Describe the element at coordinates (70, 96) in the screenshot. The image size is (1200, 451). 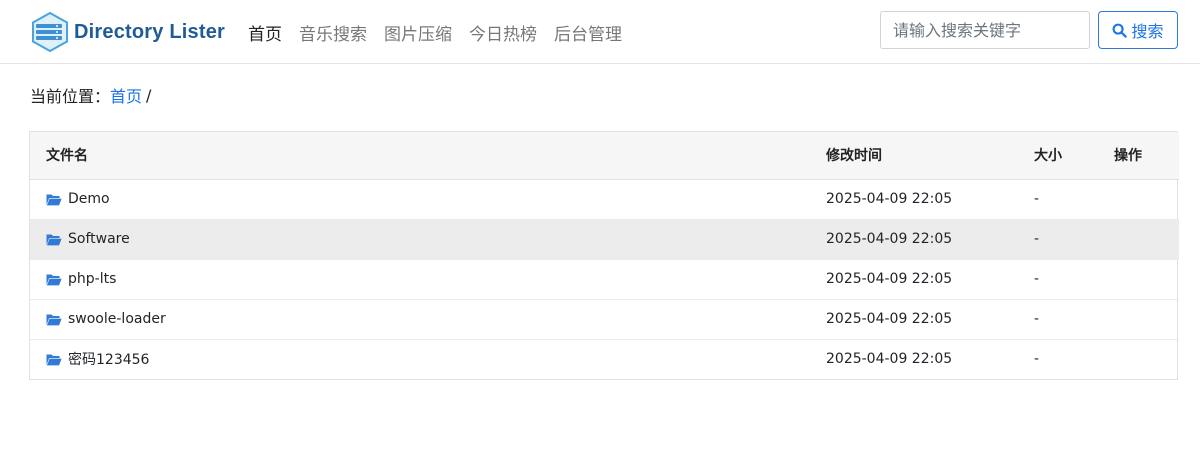
I see `breadcrumb-prefix: 当前位置：` at that location.